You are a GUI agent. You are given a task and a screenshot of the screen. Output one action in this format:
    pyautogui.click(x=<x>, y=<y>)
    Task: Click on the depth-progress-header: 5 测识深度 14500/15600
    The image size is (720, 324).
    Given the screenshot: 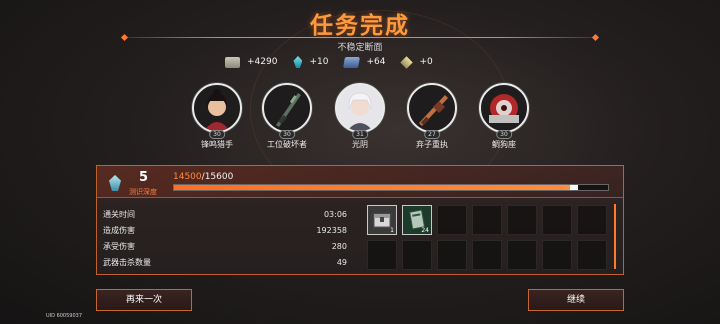 What is the action you would take?
    pyautogui.click(x=360, y=182)
    